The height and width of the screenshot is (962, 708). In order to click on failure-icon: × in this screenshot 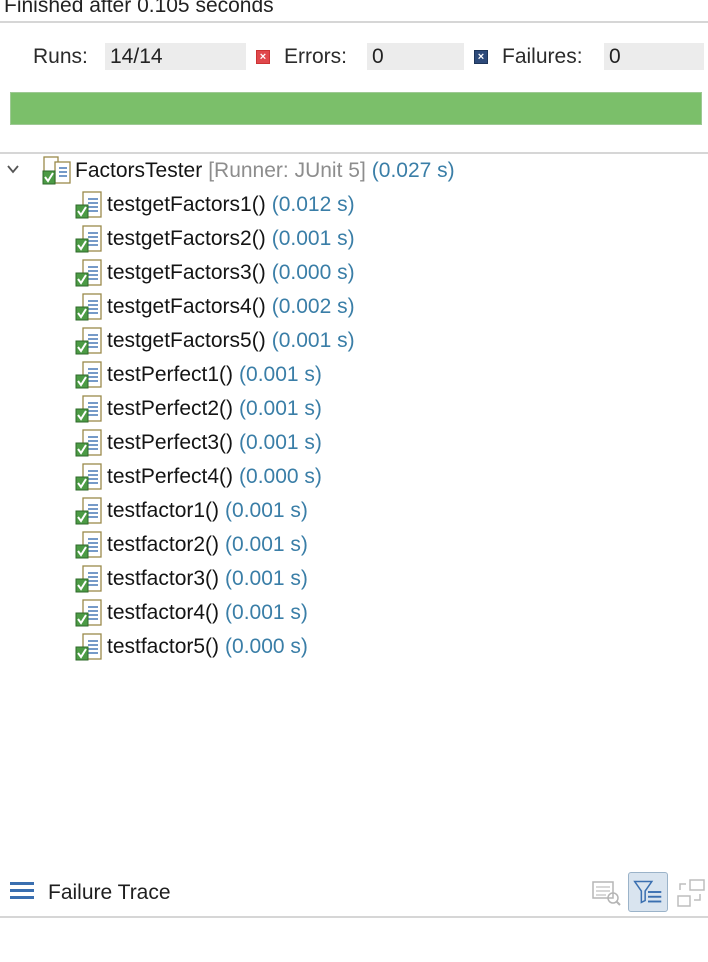, I will do `click(481, 57)`.